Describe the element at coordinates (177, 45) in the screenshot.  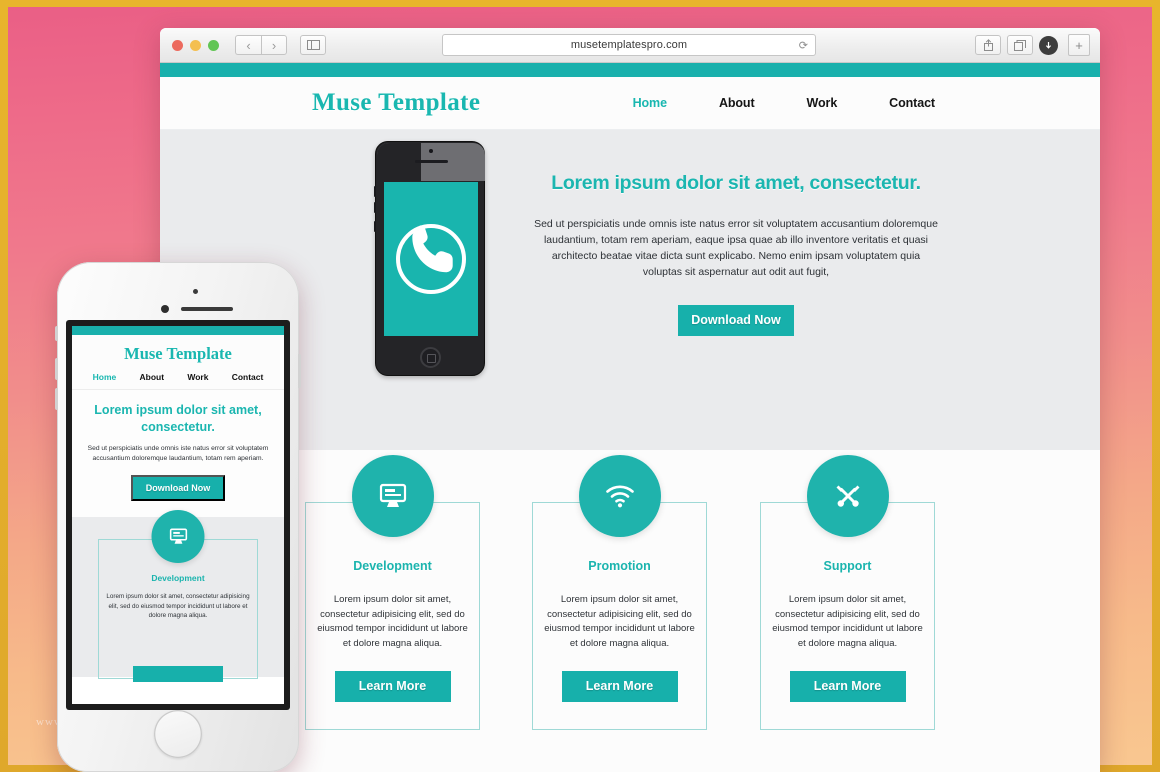
I see `close-window-button` at that location.